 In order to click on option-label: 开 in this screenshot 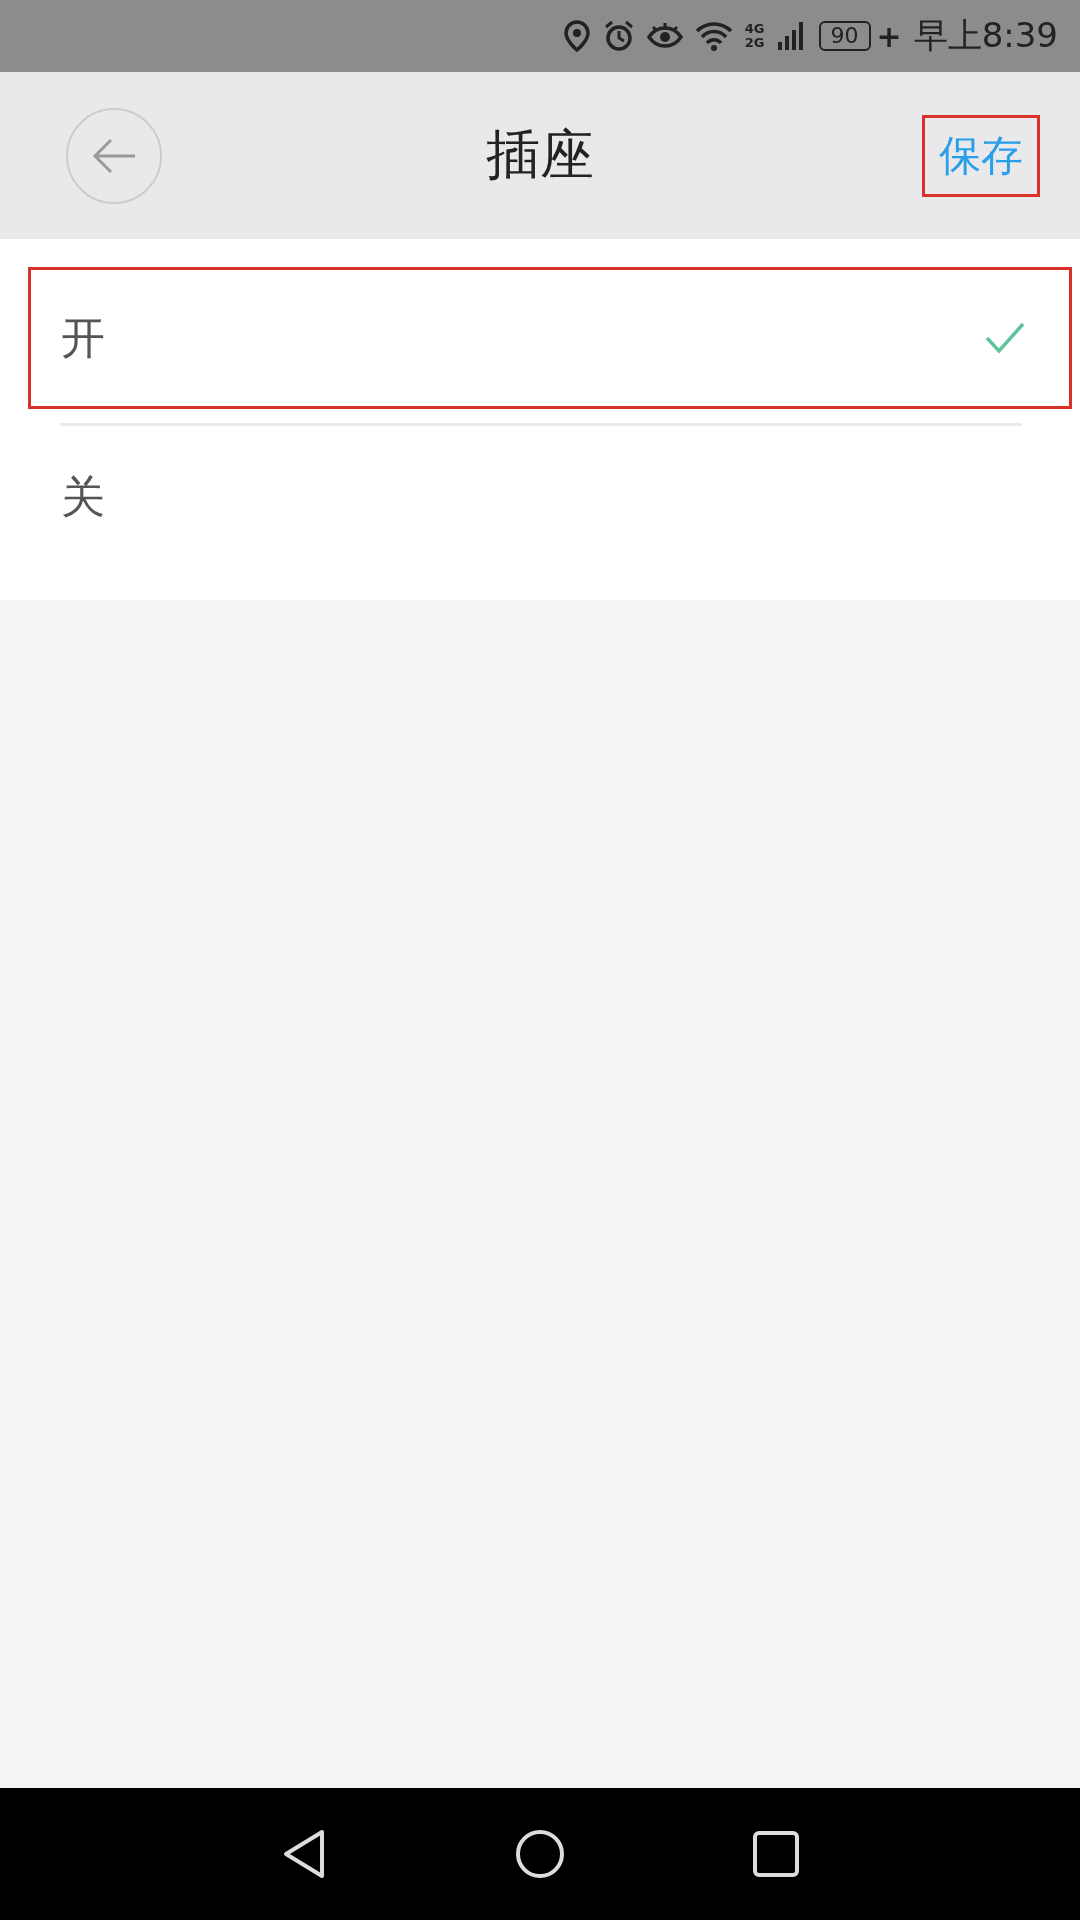, I will do `click(83, 337)`.